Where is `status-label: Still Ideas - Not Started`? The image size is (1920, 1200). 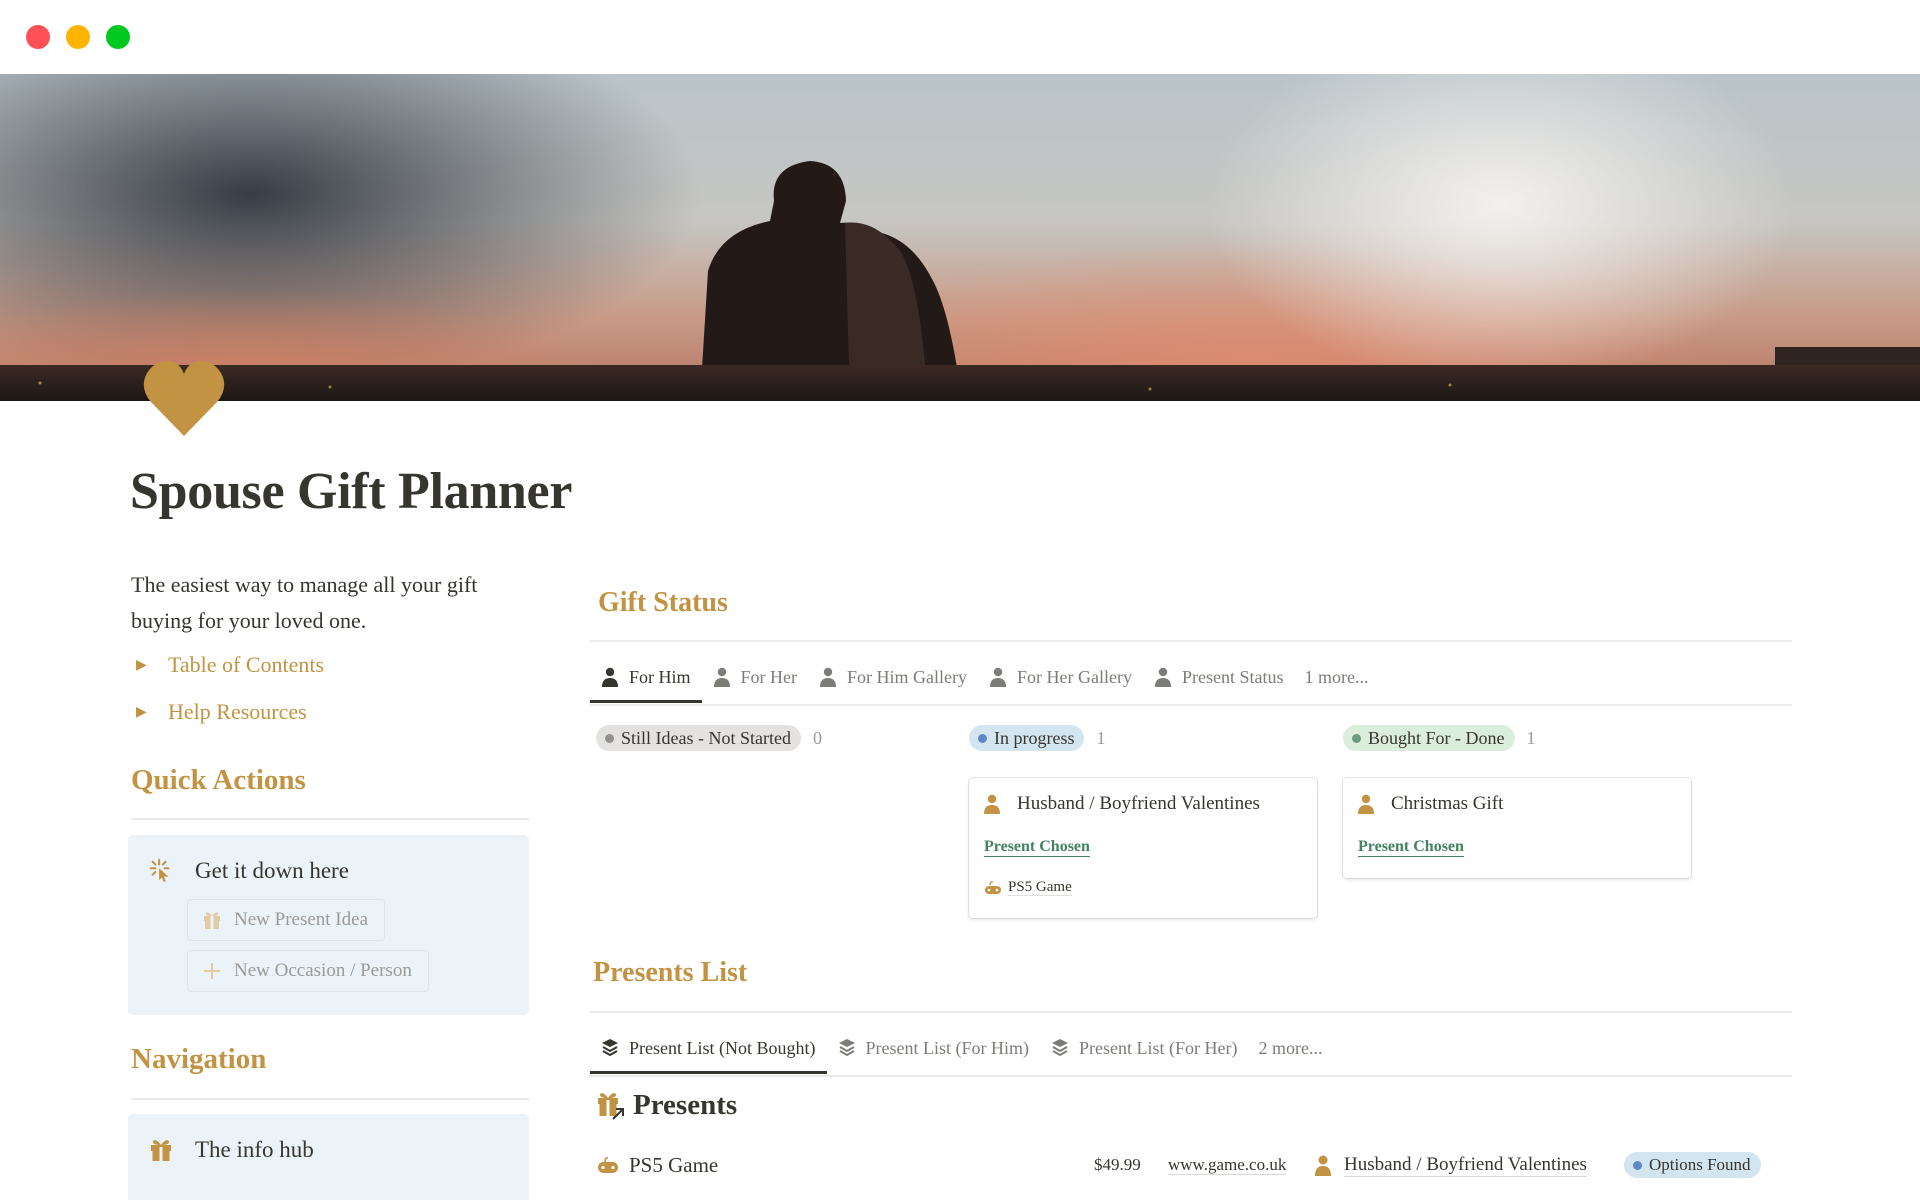
status-label: Still Ideas - Not Started is located at coordinates (706, 737).